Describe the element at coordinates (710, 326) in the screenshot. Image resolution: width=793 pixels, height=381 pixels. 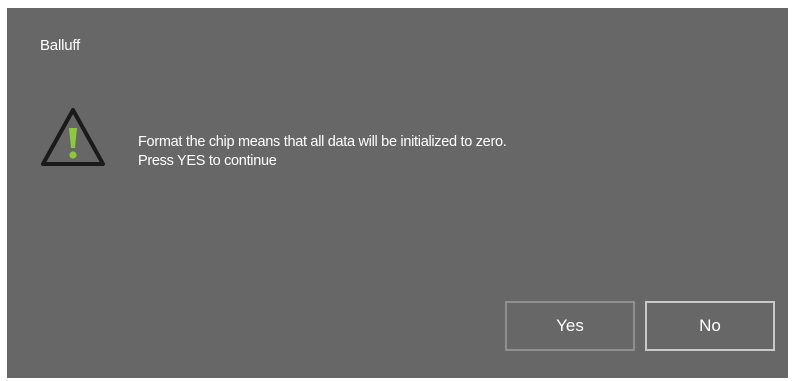
I see `no-button: No` at that location.